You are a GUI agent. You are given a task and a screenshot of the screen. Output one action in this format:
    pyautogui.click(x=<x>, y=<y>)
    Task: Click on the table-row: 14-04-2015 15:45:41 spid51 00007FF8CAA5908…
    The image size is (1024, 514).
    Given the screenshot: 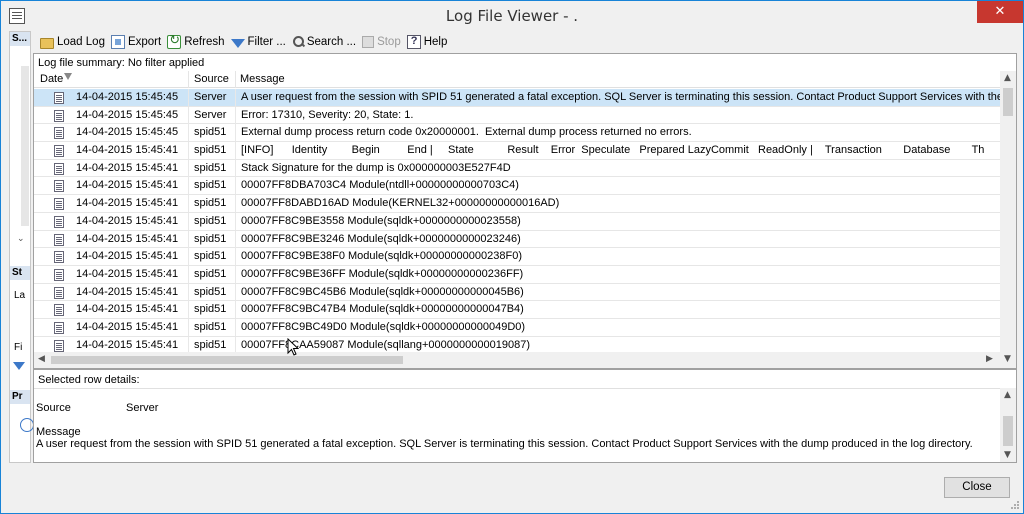 What is the action you would take?
    pyautogui.click(x=517, y=344)
    